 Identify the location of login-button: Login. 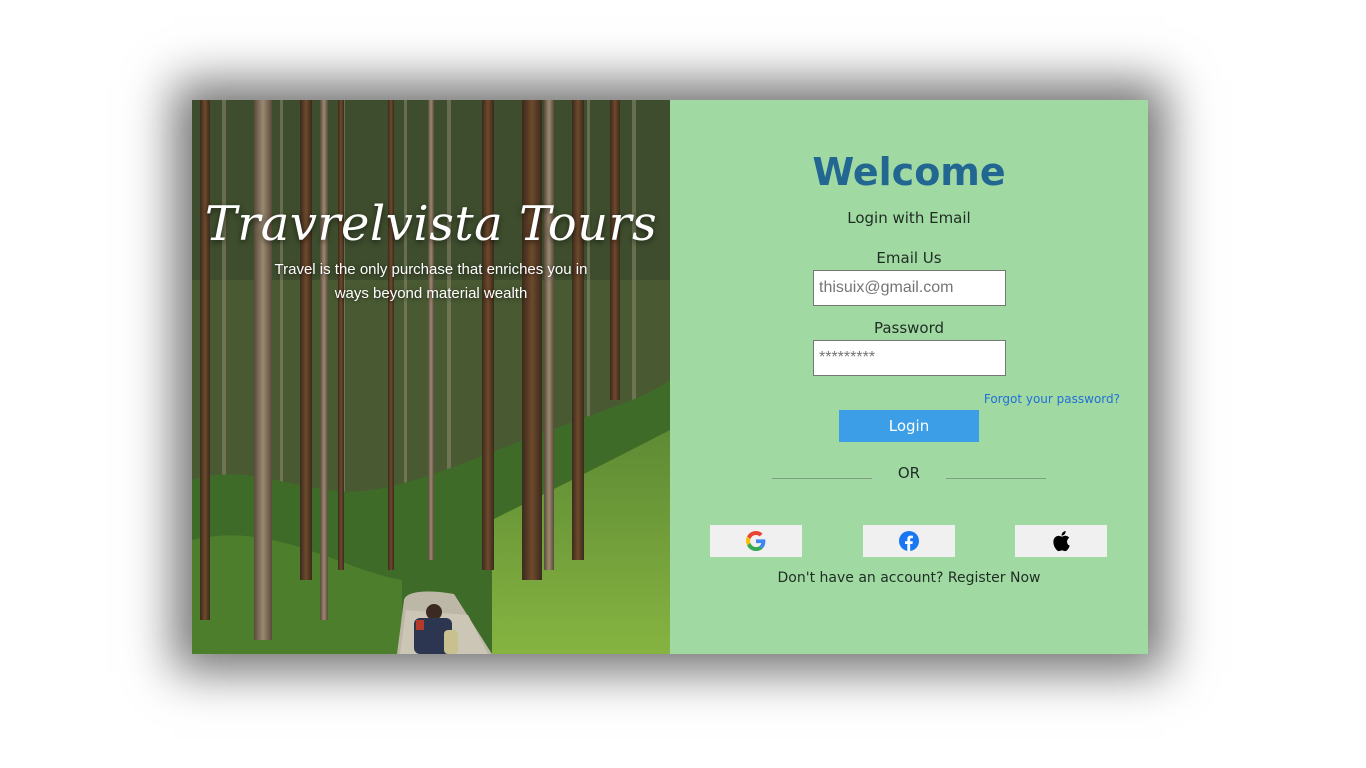
(909, 426).